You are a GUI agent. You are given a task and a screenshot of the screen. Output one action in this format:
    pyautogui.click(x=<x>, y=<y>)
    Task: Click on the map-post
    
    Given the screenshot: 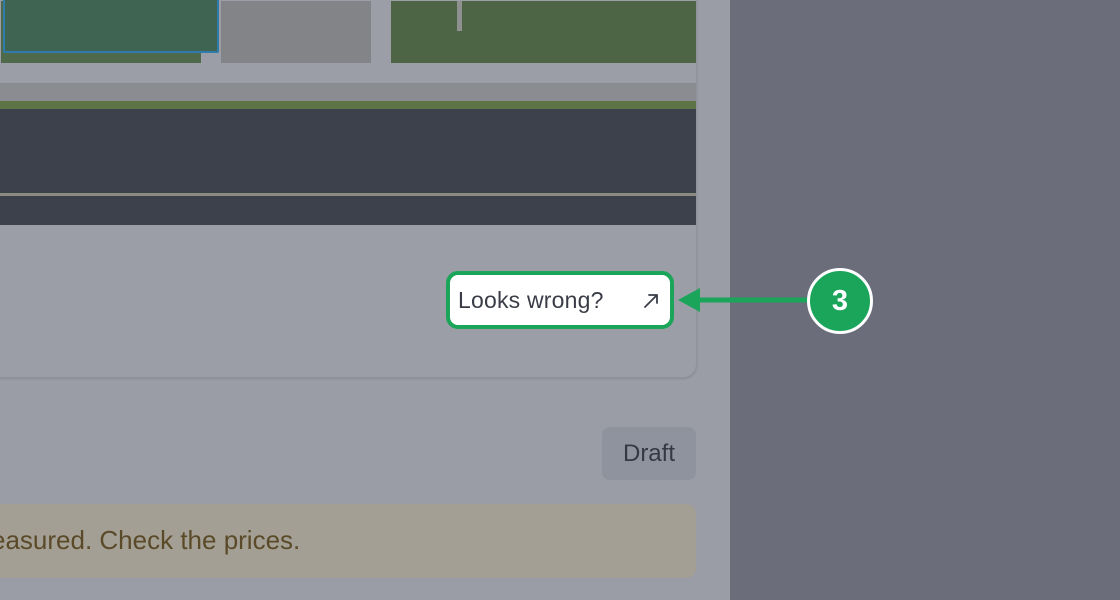 What is the action you would take?
    pyautogui.click(x=459, y=16)
    